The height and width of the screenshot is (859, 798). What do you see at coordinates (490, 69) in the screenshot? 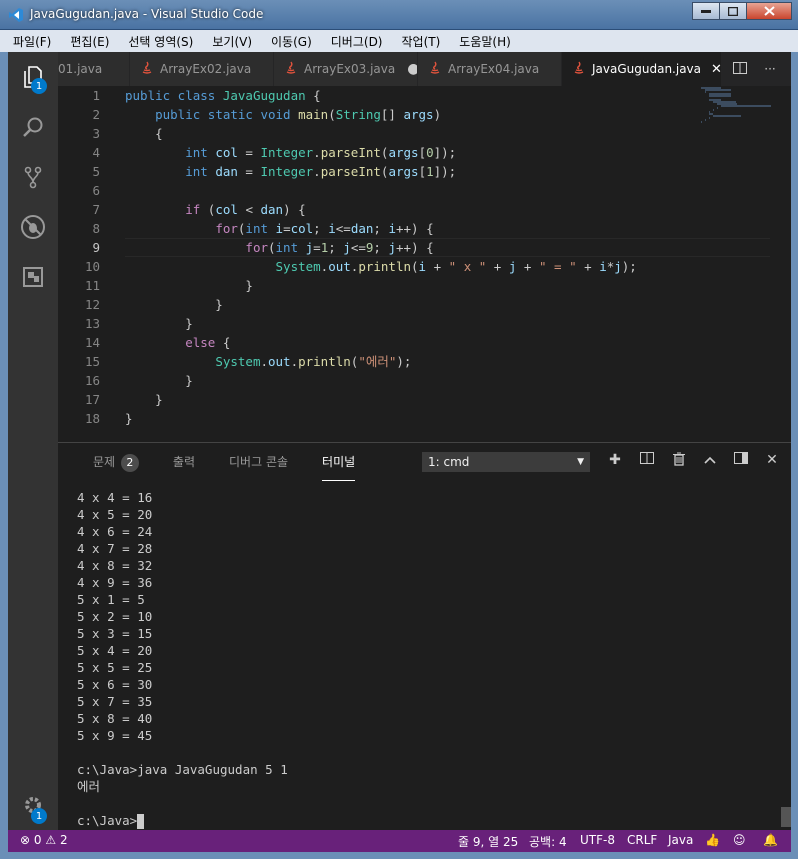
I see `tab-arrayex04: ArrayEx04.java` at bounding box center [490, 69].